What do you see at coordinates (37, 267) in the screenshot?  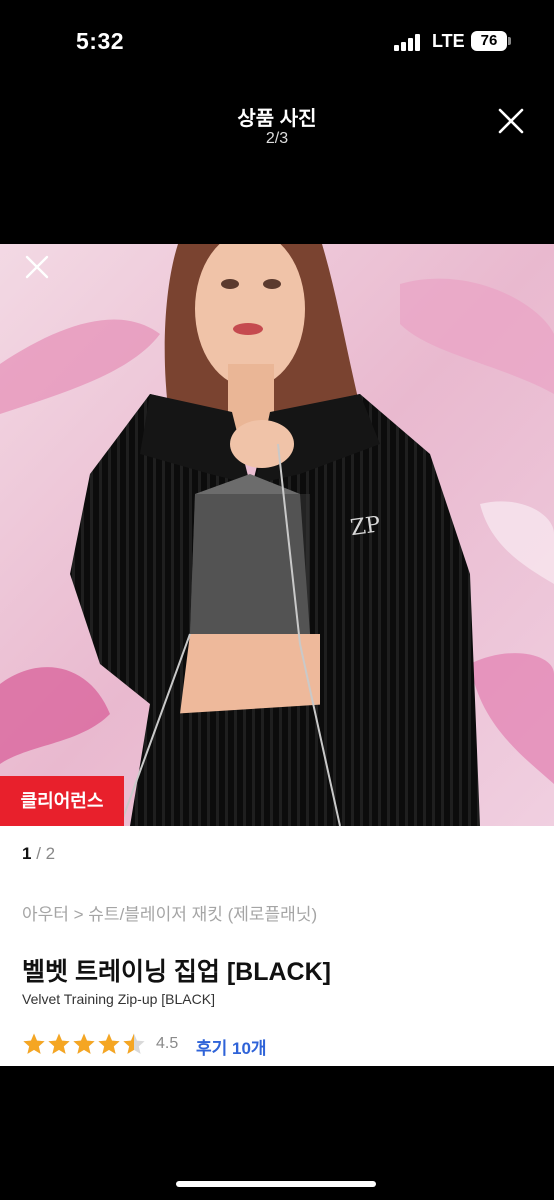 I see `image-close-icon` at bounding box center [37, 267].